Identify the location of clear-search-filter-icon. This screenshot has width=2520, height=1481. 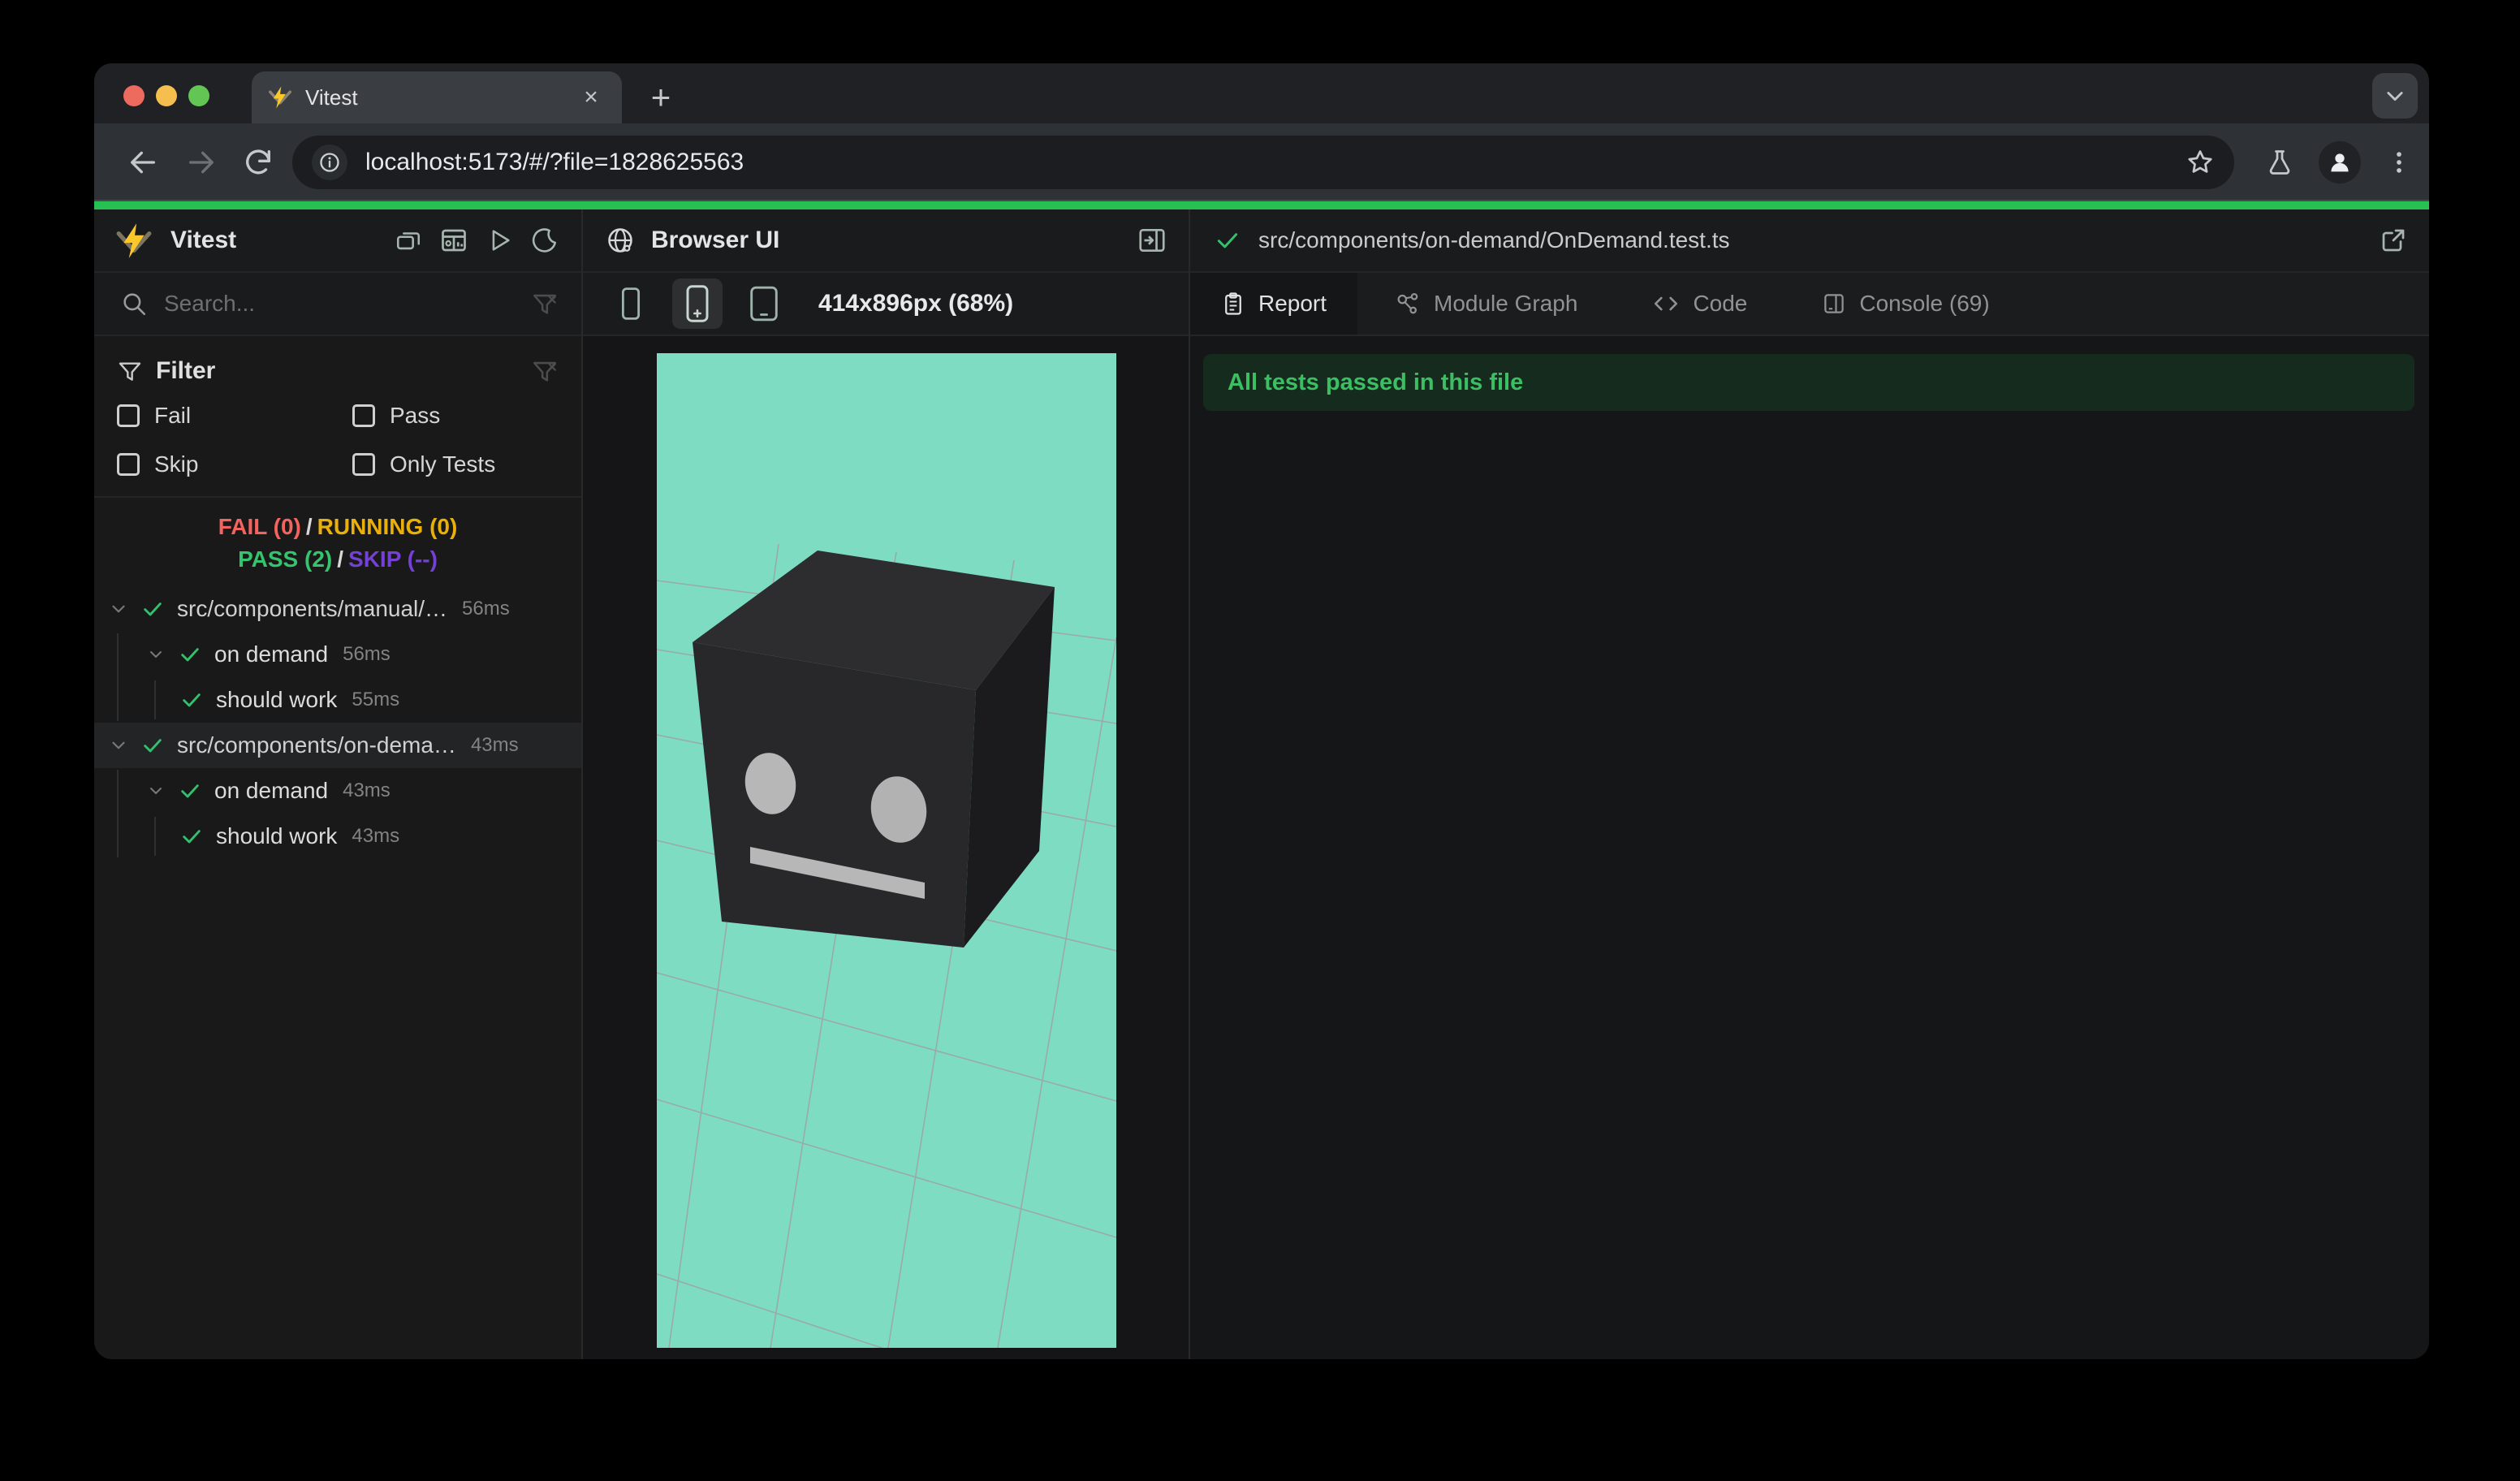
(545, 303).